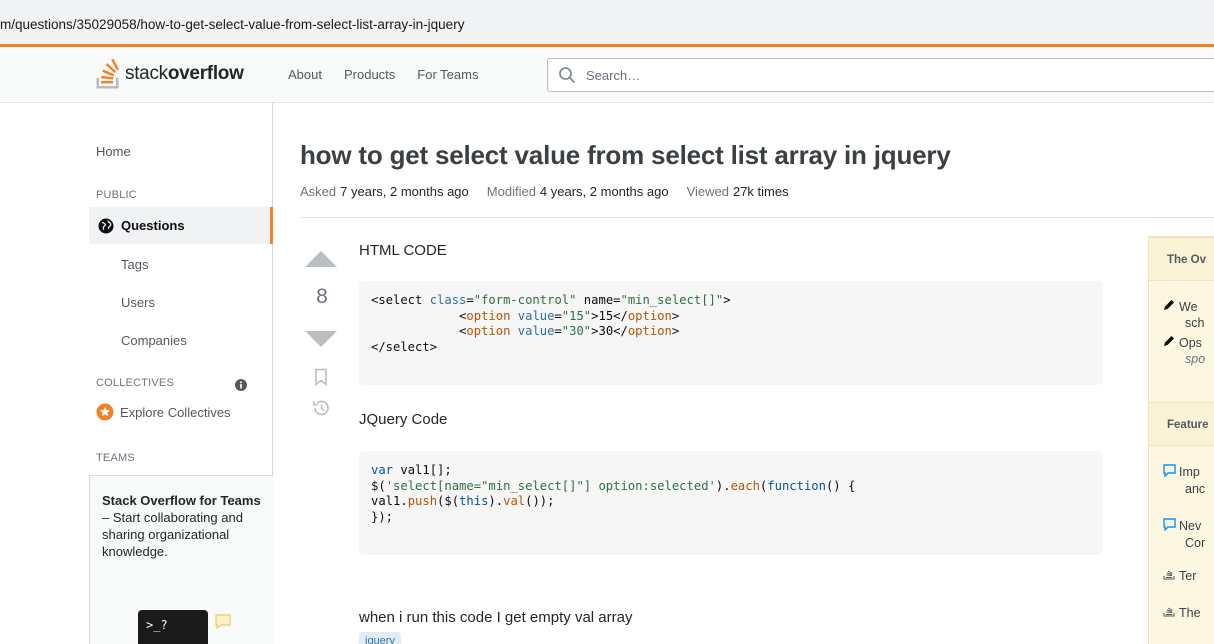 The width and height of the screenshot is (1214, 644). Describe the element at coordinates (1195, 359) in the screenshot. I see `blog-item-2-line2: spo` at that location.